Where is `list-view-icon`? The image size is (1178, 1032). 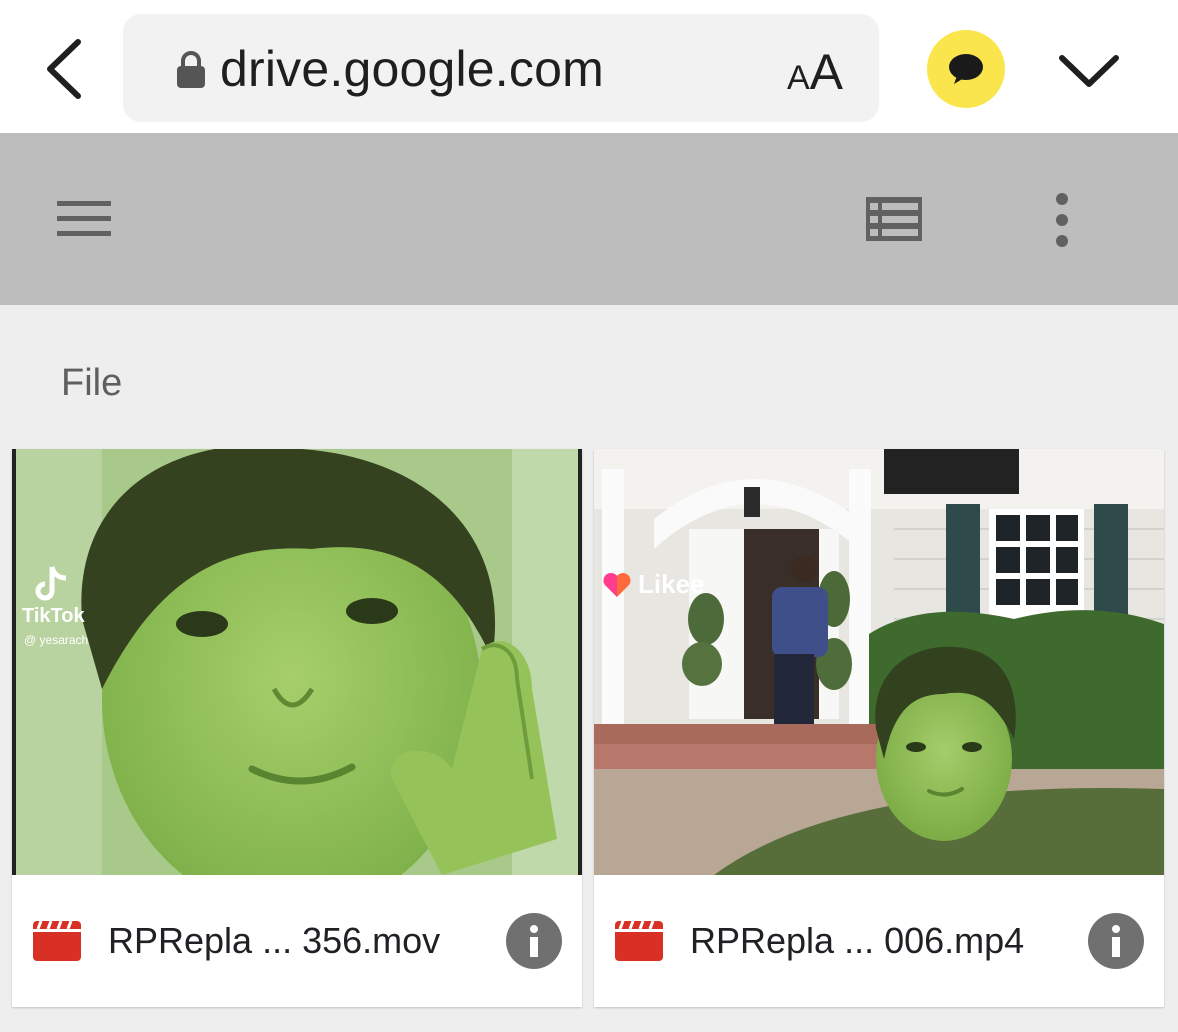
list-view-icon is located at coordinates (894, 219).